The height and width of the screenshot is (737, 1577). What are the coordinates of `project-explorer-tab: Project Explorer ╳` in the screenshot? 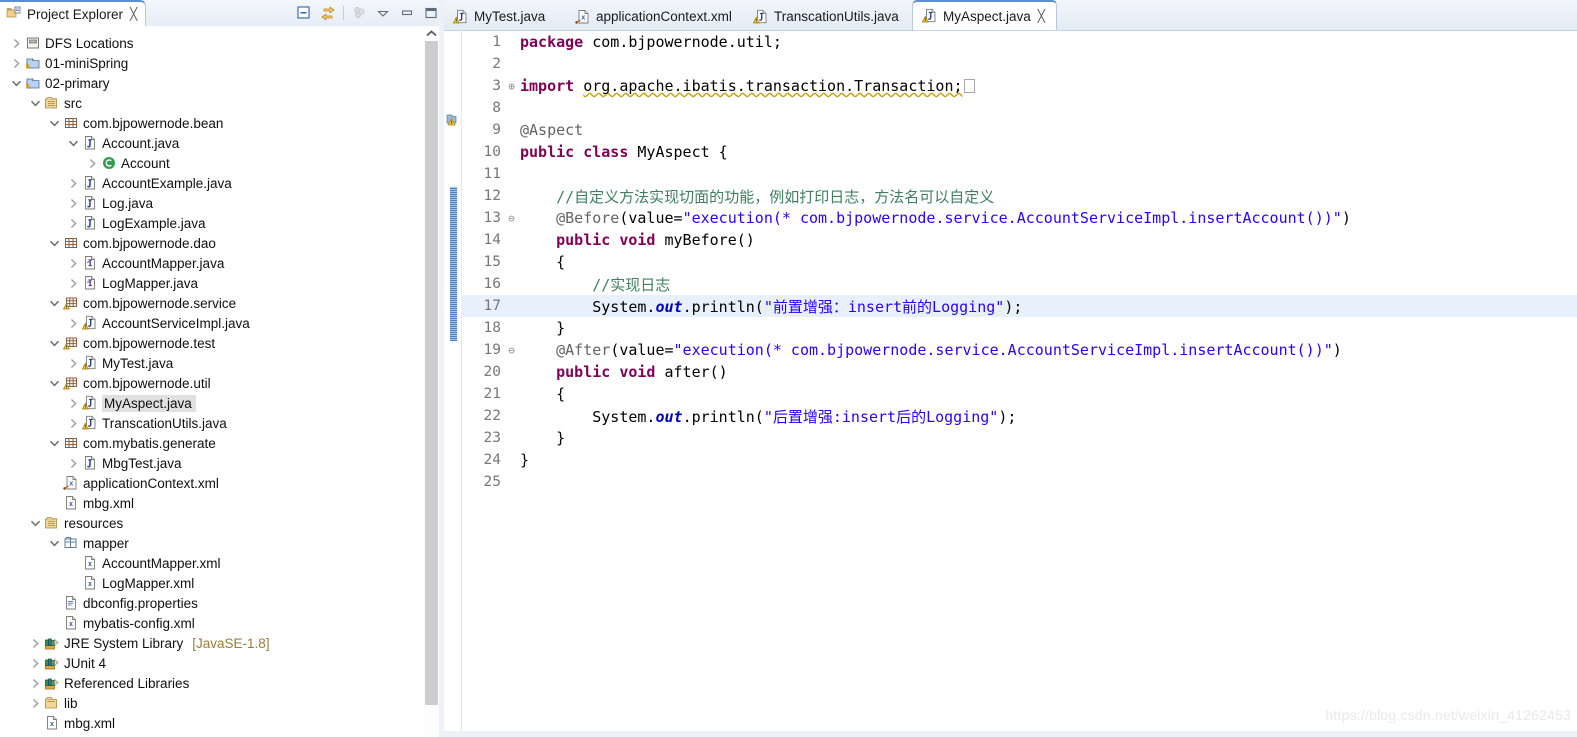 It's located at (73, 13).